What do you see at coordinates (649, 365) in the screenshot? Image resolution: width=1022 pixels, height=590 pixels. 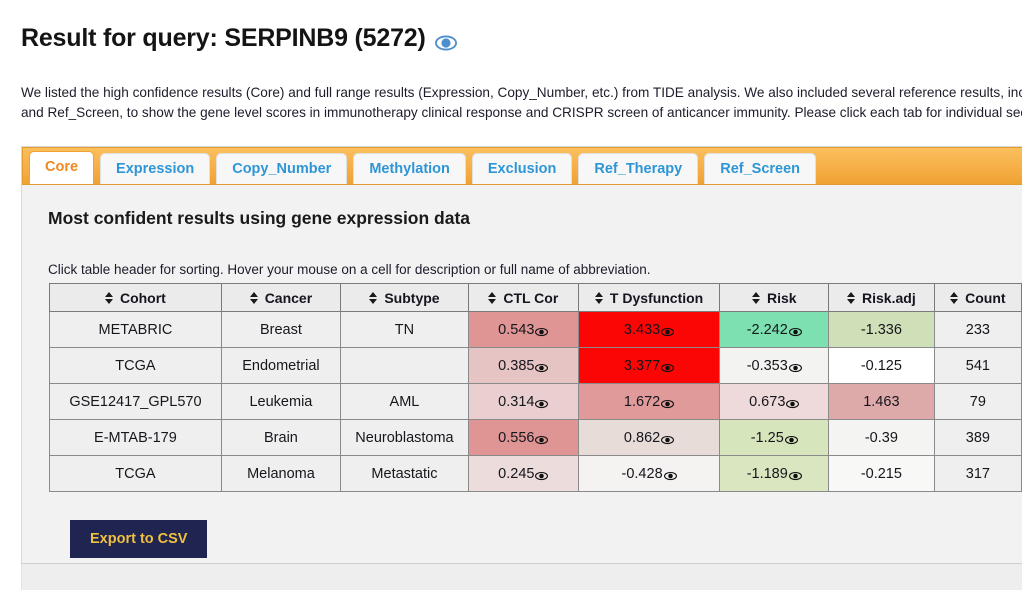 I see `cell-t-dysfunction: 3.377` at bounding box center [649, 365].